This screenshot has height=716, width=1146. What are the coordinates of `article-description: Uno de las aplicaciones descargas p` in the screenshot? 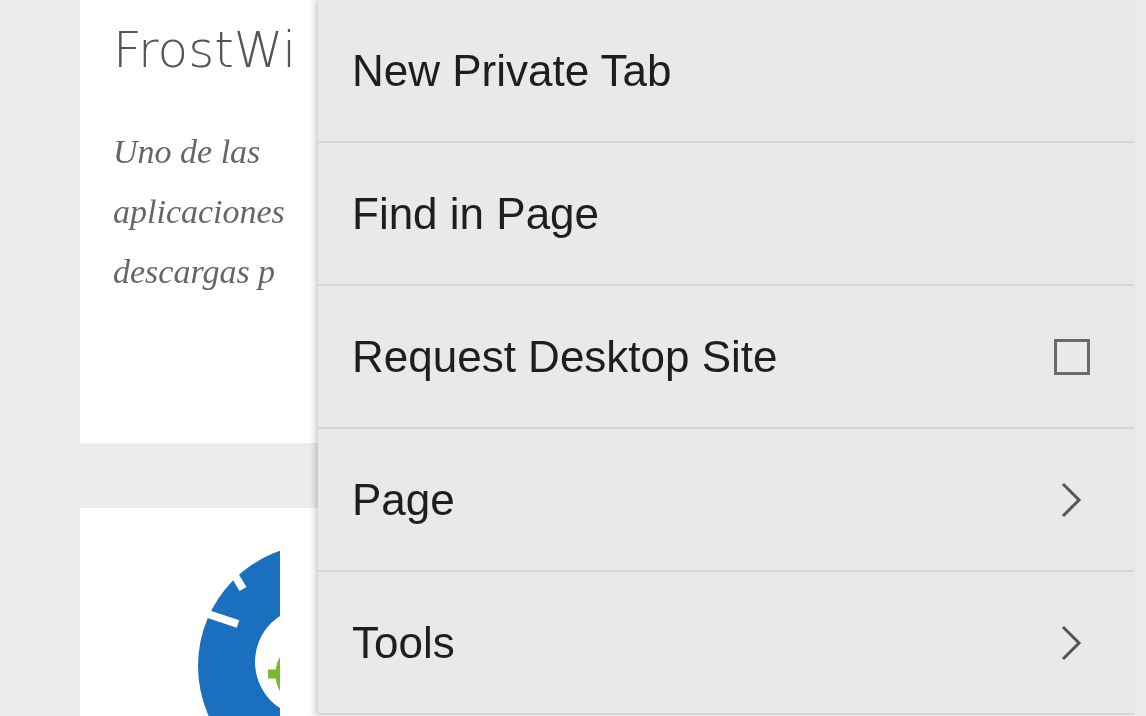 It's located at (199, 212).